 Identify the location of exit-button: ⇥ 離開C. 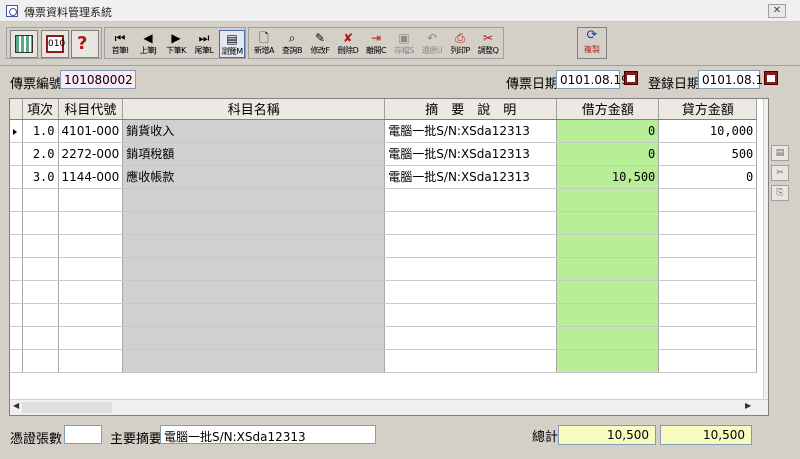
(376, 44).